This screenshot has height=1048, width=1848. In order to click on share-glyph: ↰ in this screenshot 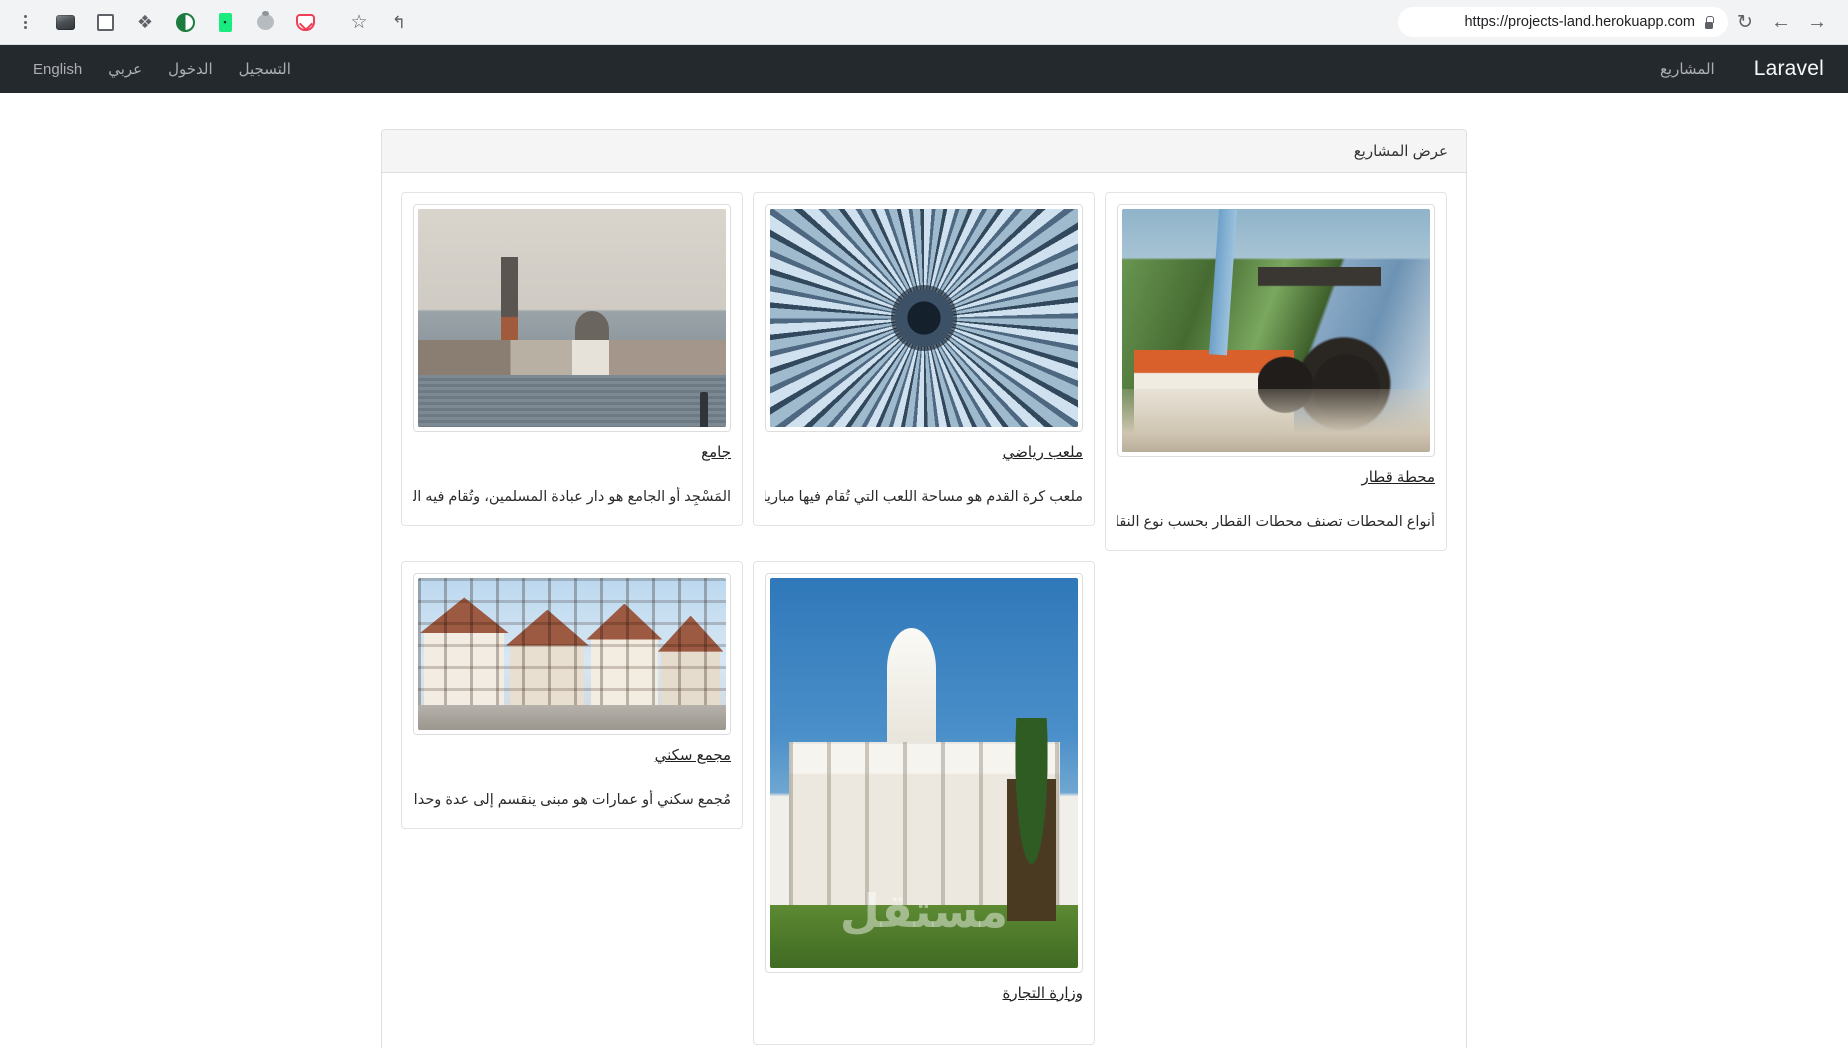, I will do `click(399, 22)`.